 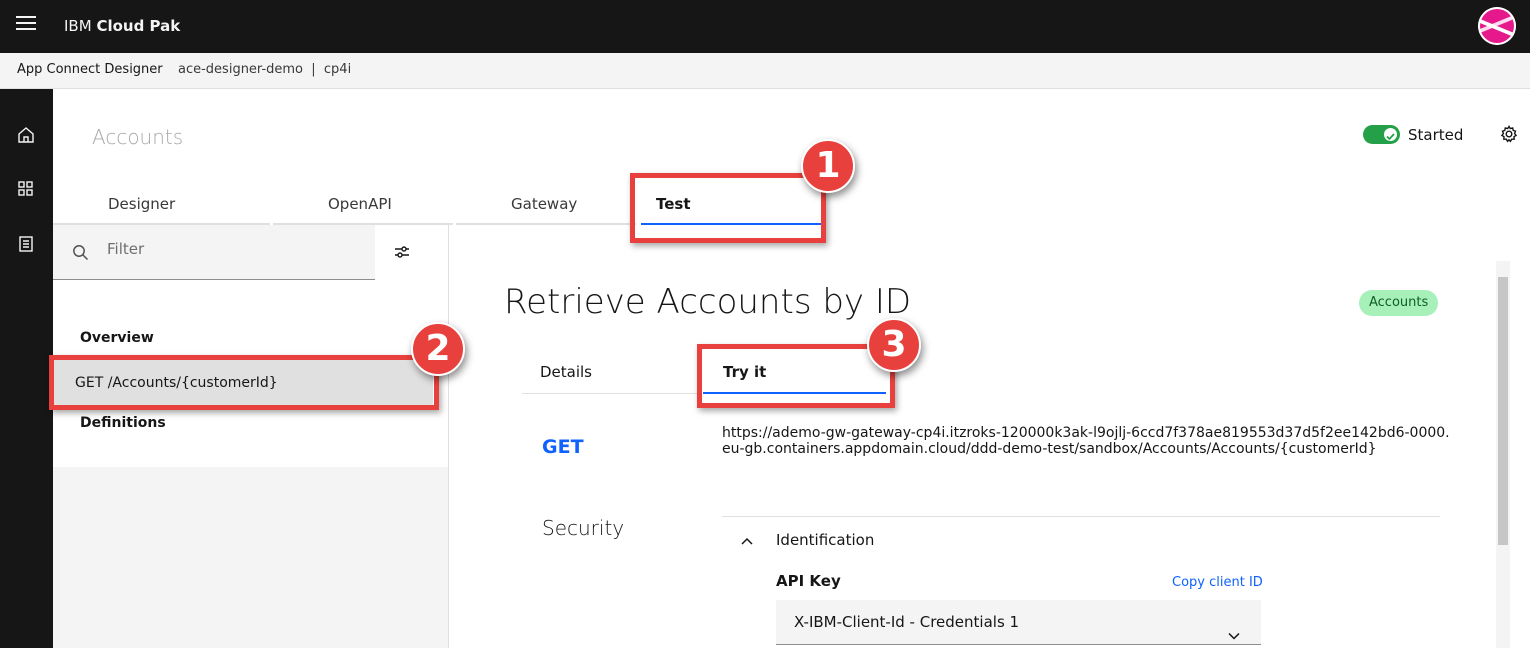 What do you see at coordinates (808, 581) in the screenshot?
I see `api-key-label: API Key` at bounding box center [808, 581].